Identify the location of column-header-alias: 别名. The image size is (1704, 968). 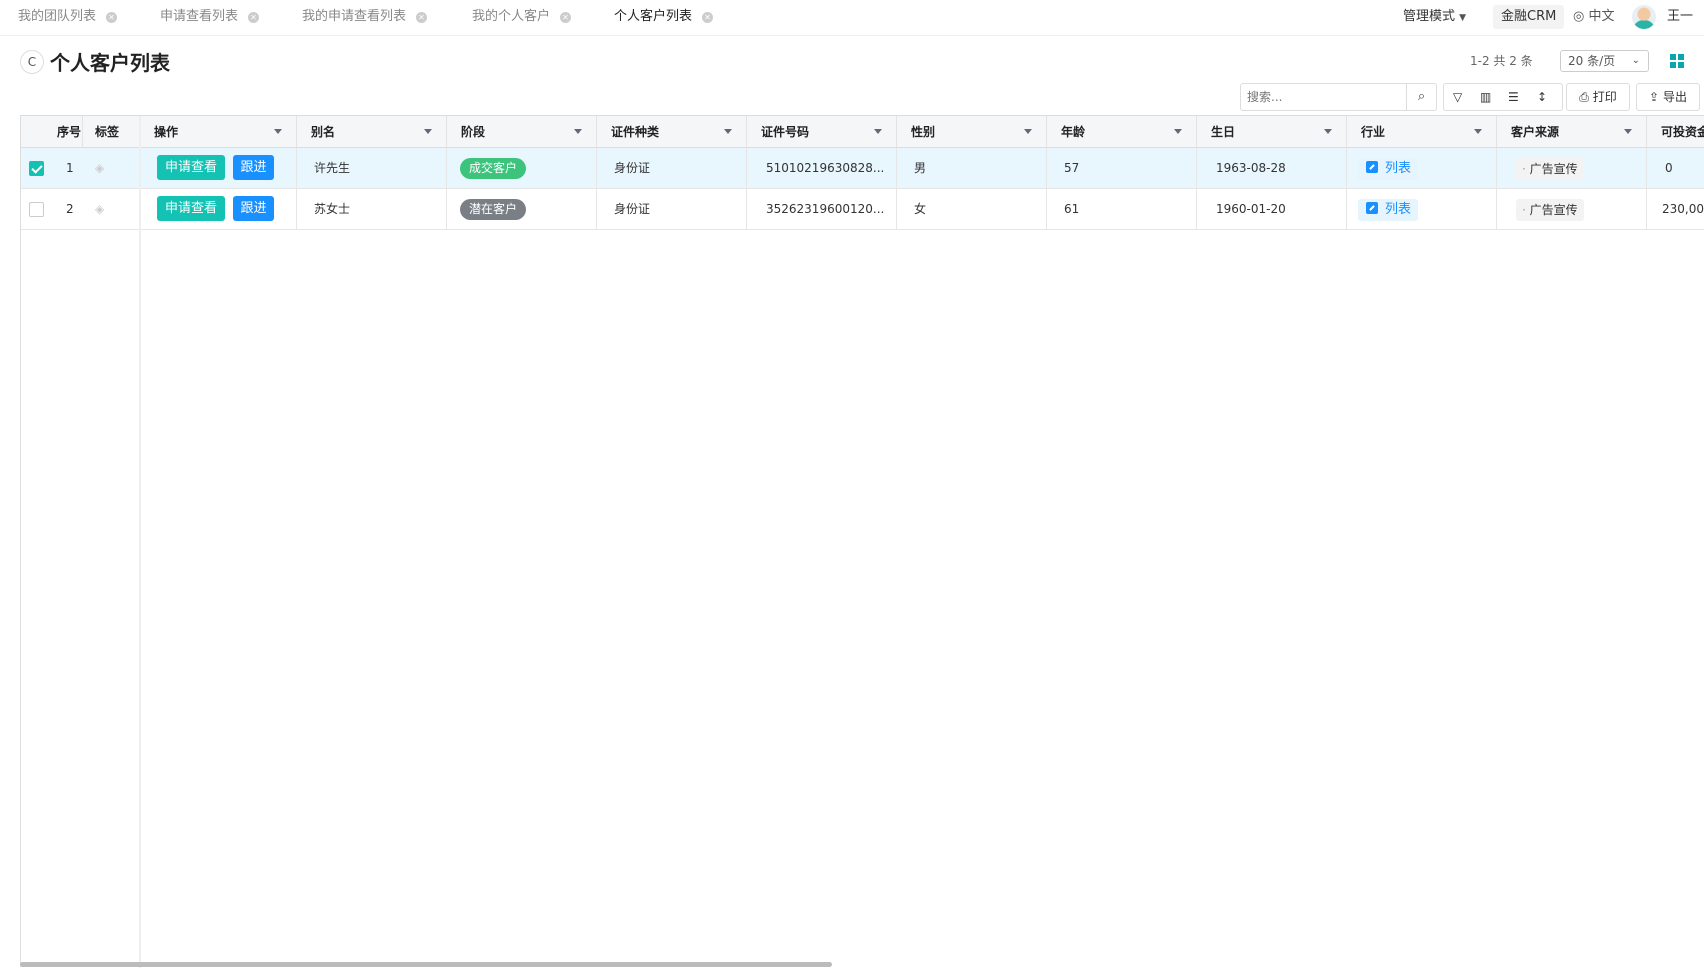
(372, 132).